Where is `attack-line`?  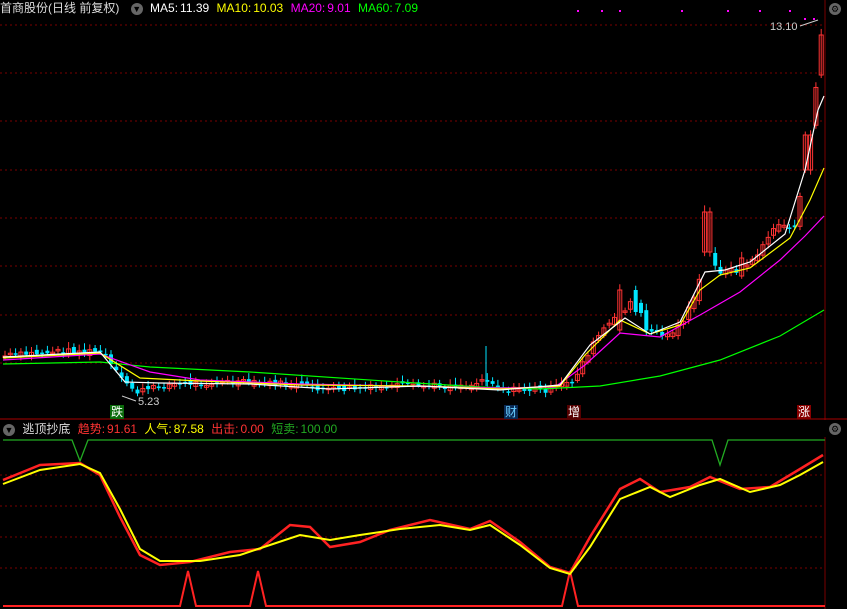
attack-line is located at coordinates (414, 588).